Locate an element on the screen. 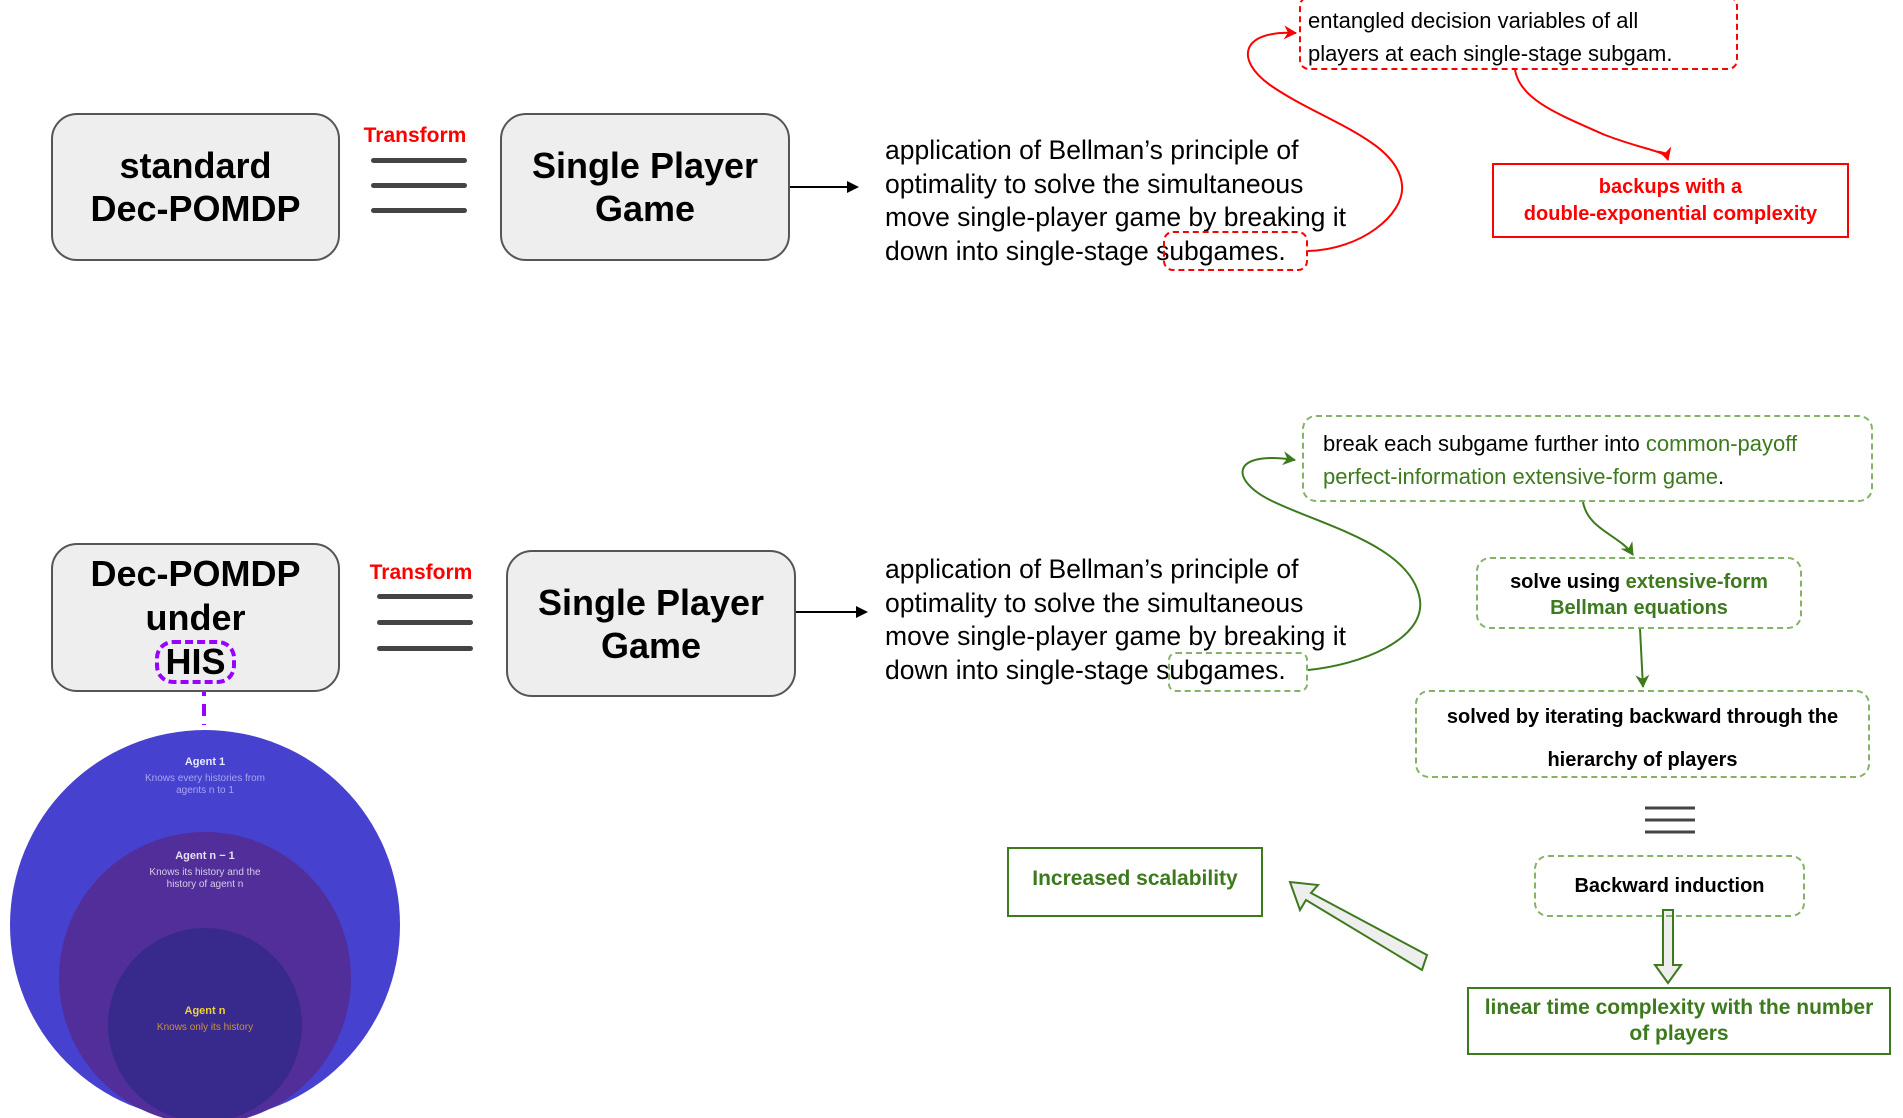  agent-n-label: Agent n Knows only its history is located at coordinates (205, 1019).